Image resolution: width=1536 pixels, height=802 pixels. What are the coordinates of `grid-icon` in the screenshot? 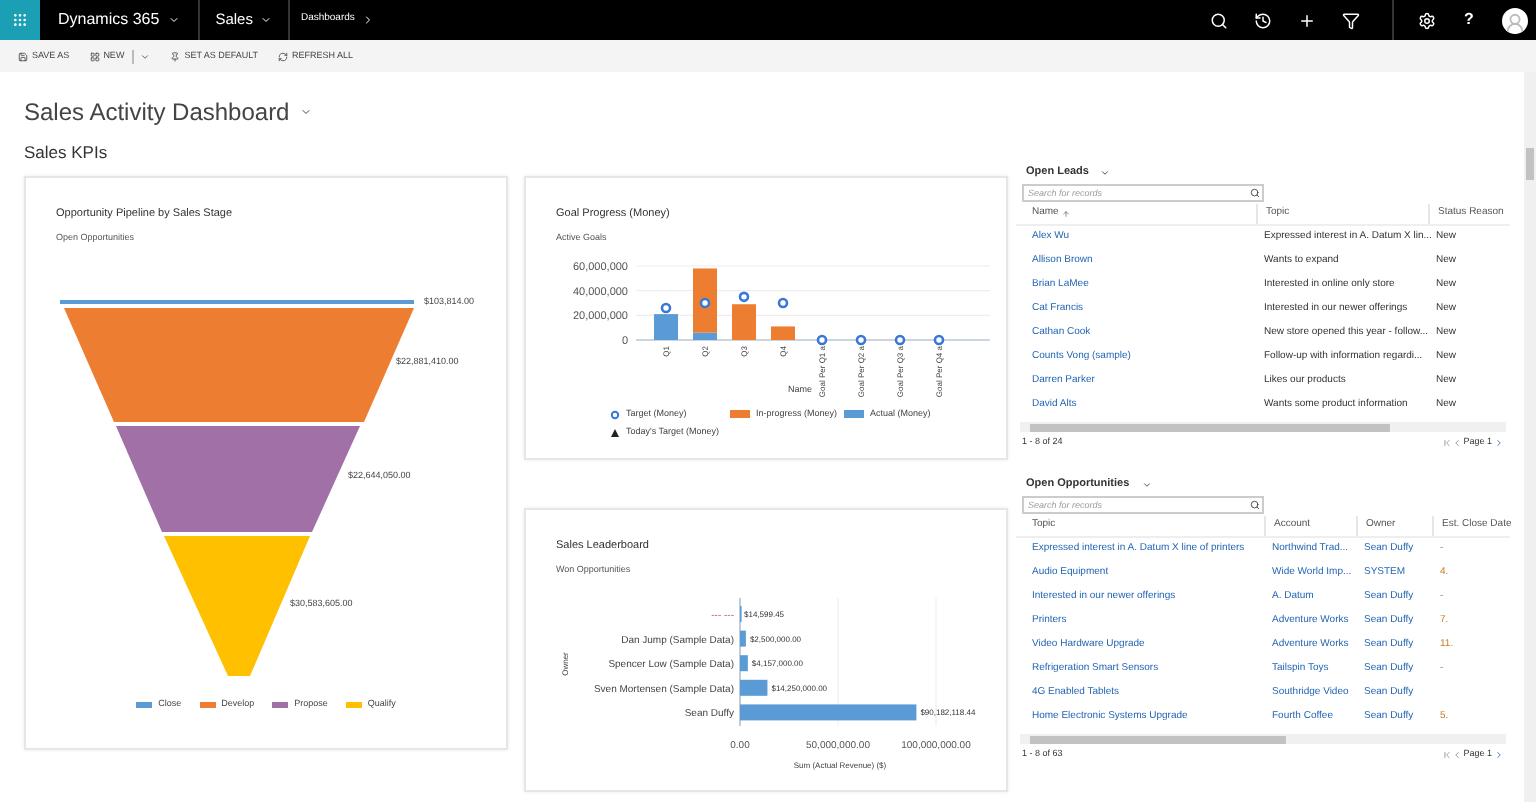 It's located at (20, 20).